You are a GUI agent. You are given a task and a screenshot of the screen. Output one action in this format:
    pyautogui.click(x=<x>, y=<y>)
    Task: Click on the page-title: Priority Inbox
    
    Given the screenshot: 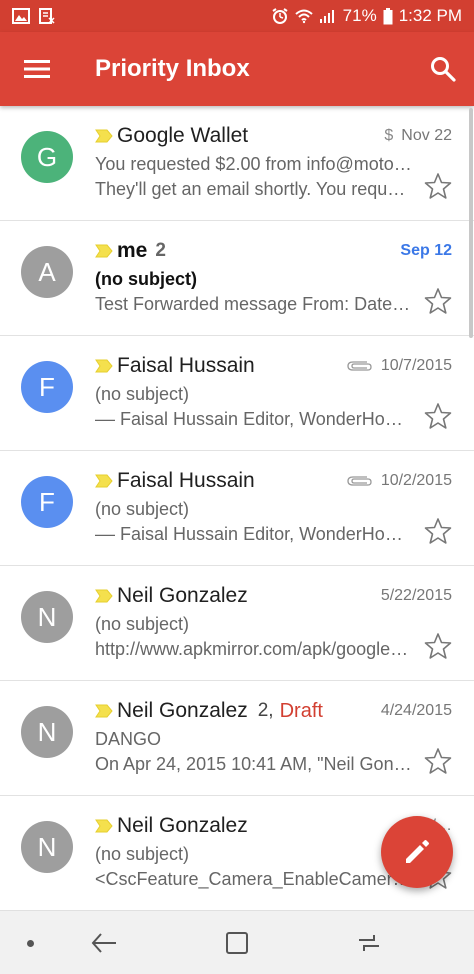 What is the action you would take?
    pyautogui.click(x=172, y=68)
    